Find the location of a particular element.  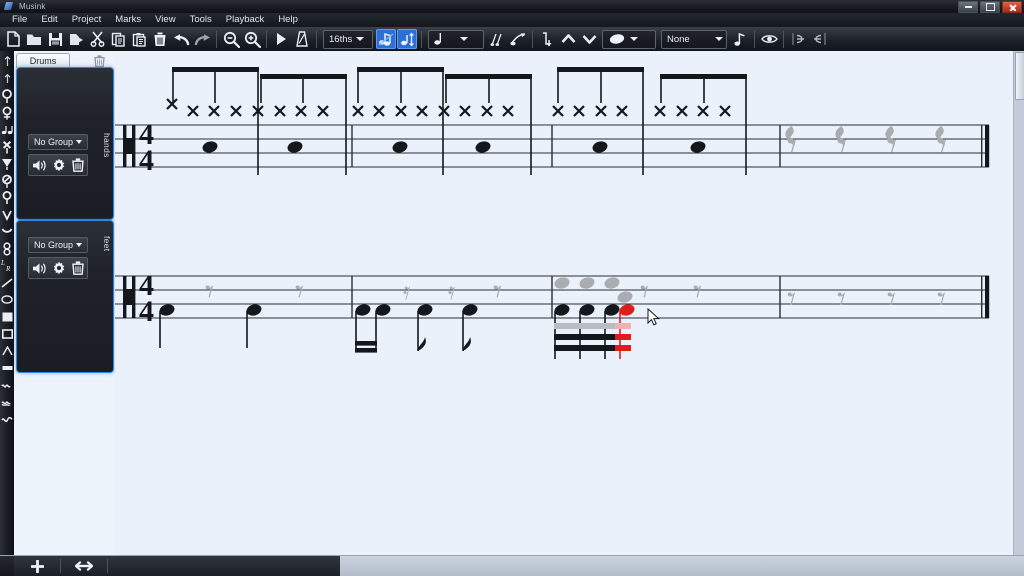

open-folder-icon is located at coordinates (34, 39).